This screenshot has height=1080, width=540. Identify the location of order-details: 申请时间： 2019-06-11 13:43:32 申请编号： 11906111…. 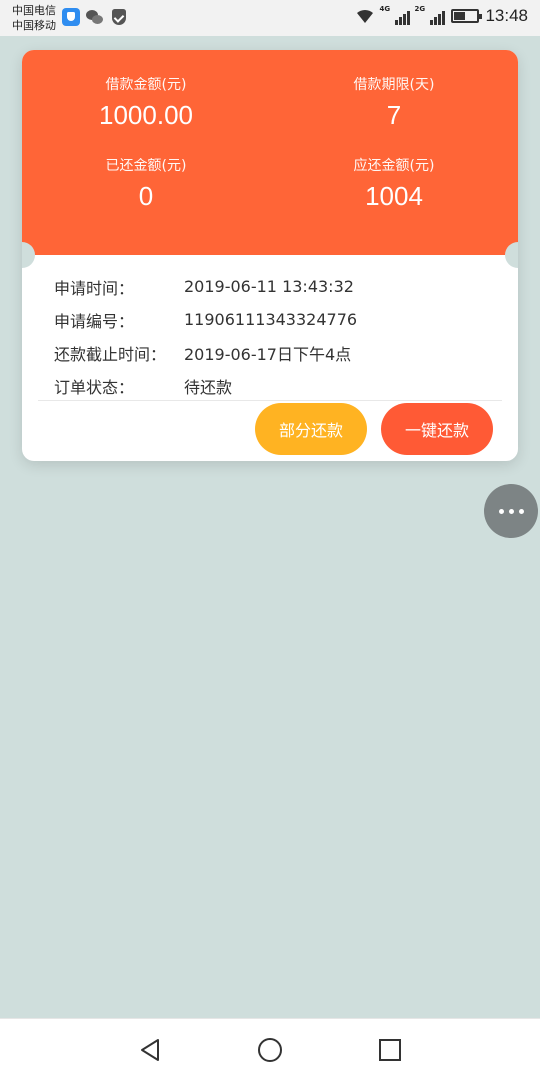
(274, 336).